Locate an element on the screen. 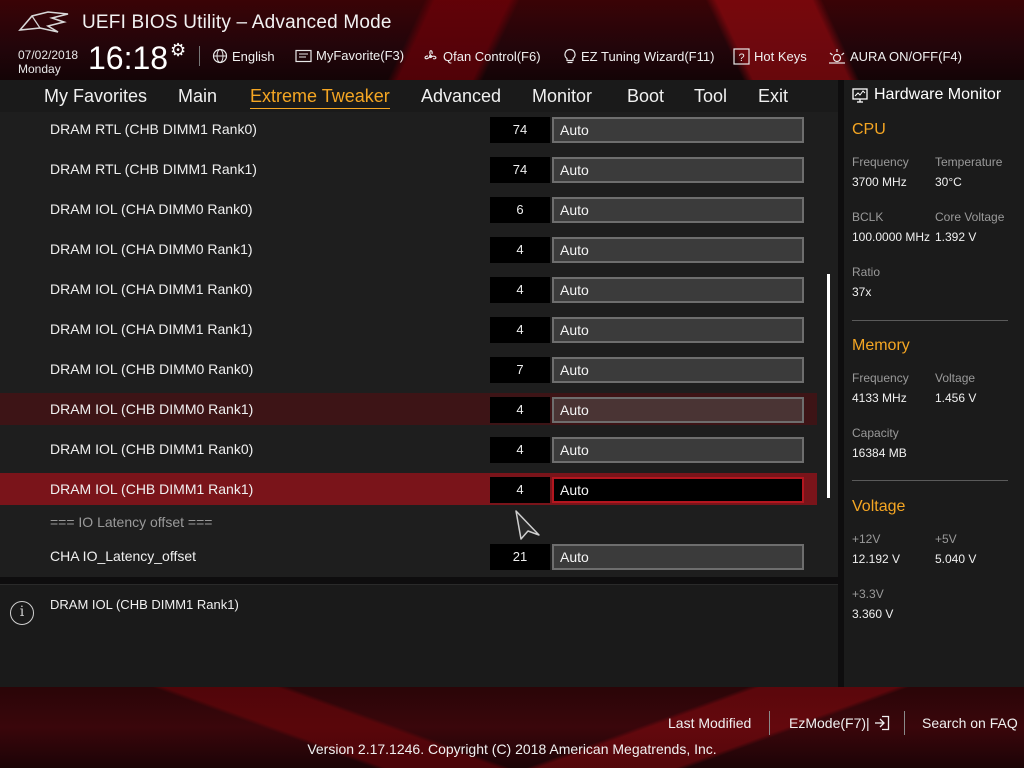  memory-heading: Memory is located at coordinates (881, 345).